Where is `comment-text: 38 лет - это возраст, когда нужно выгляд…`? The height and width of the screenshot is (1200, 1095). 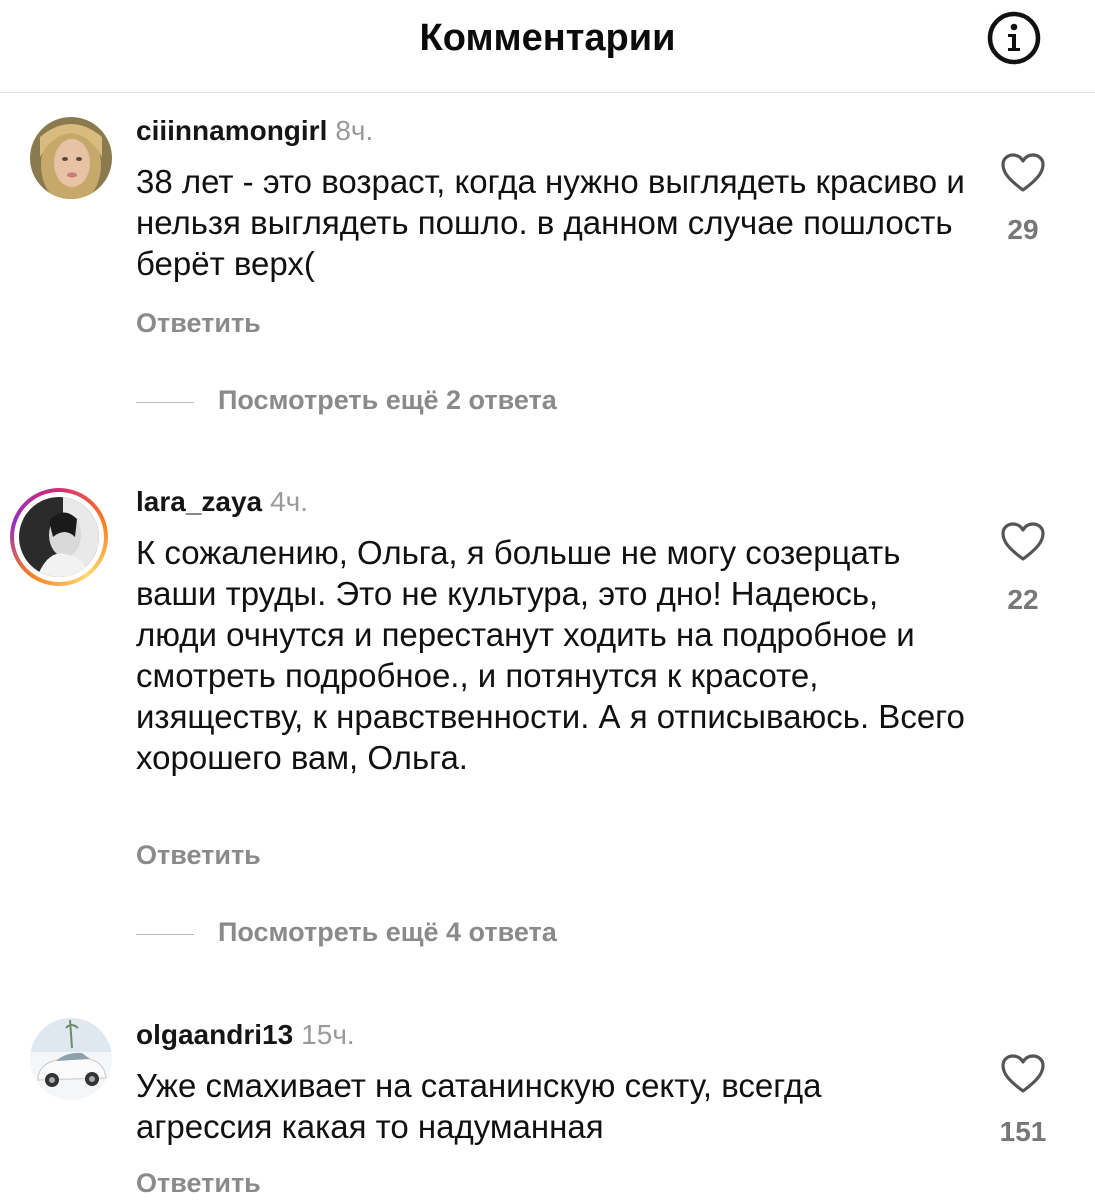 comment-text: 38 лет - это возраст, когда нужно выгляд… is located at coordinates (550, 222).